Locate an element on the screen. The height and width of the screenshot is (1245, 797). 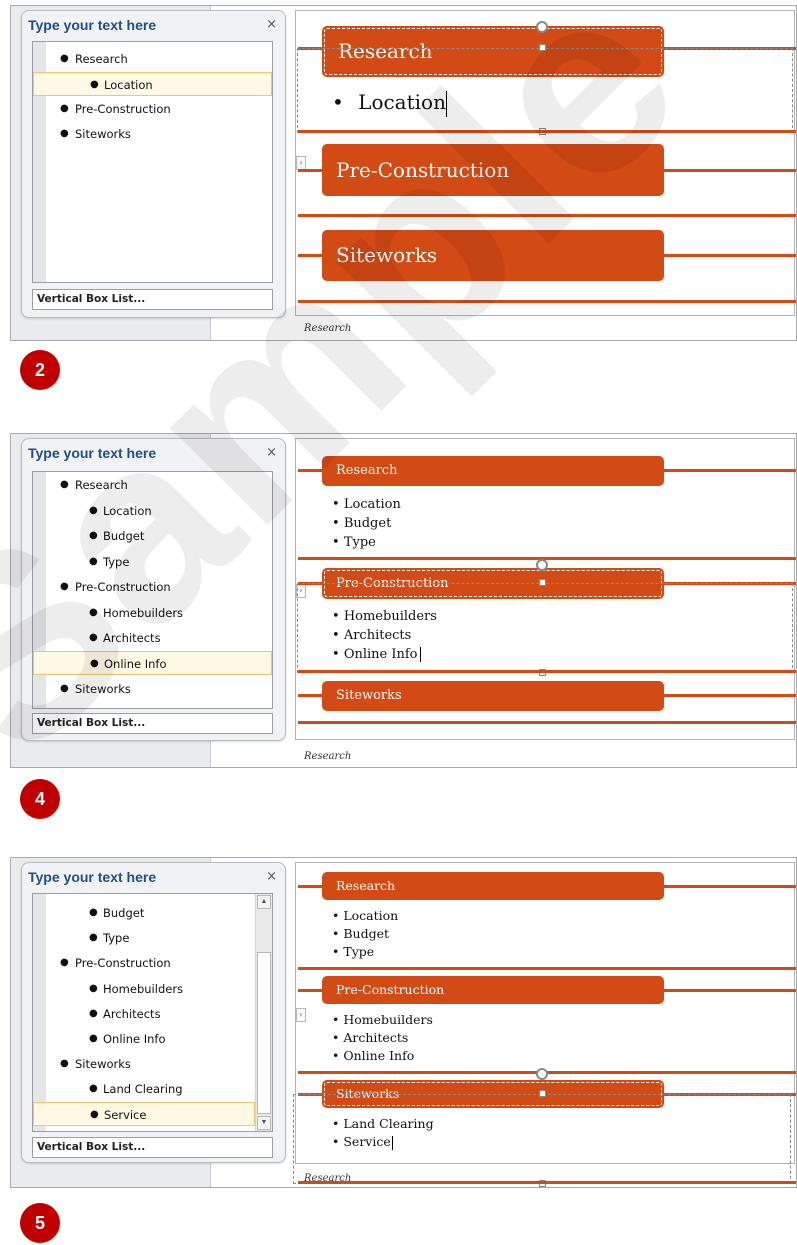
text-caret is located at coordinates (446, 103).